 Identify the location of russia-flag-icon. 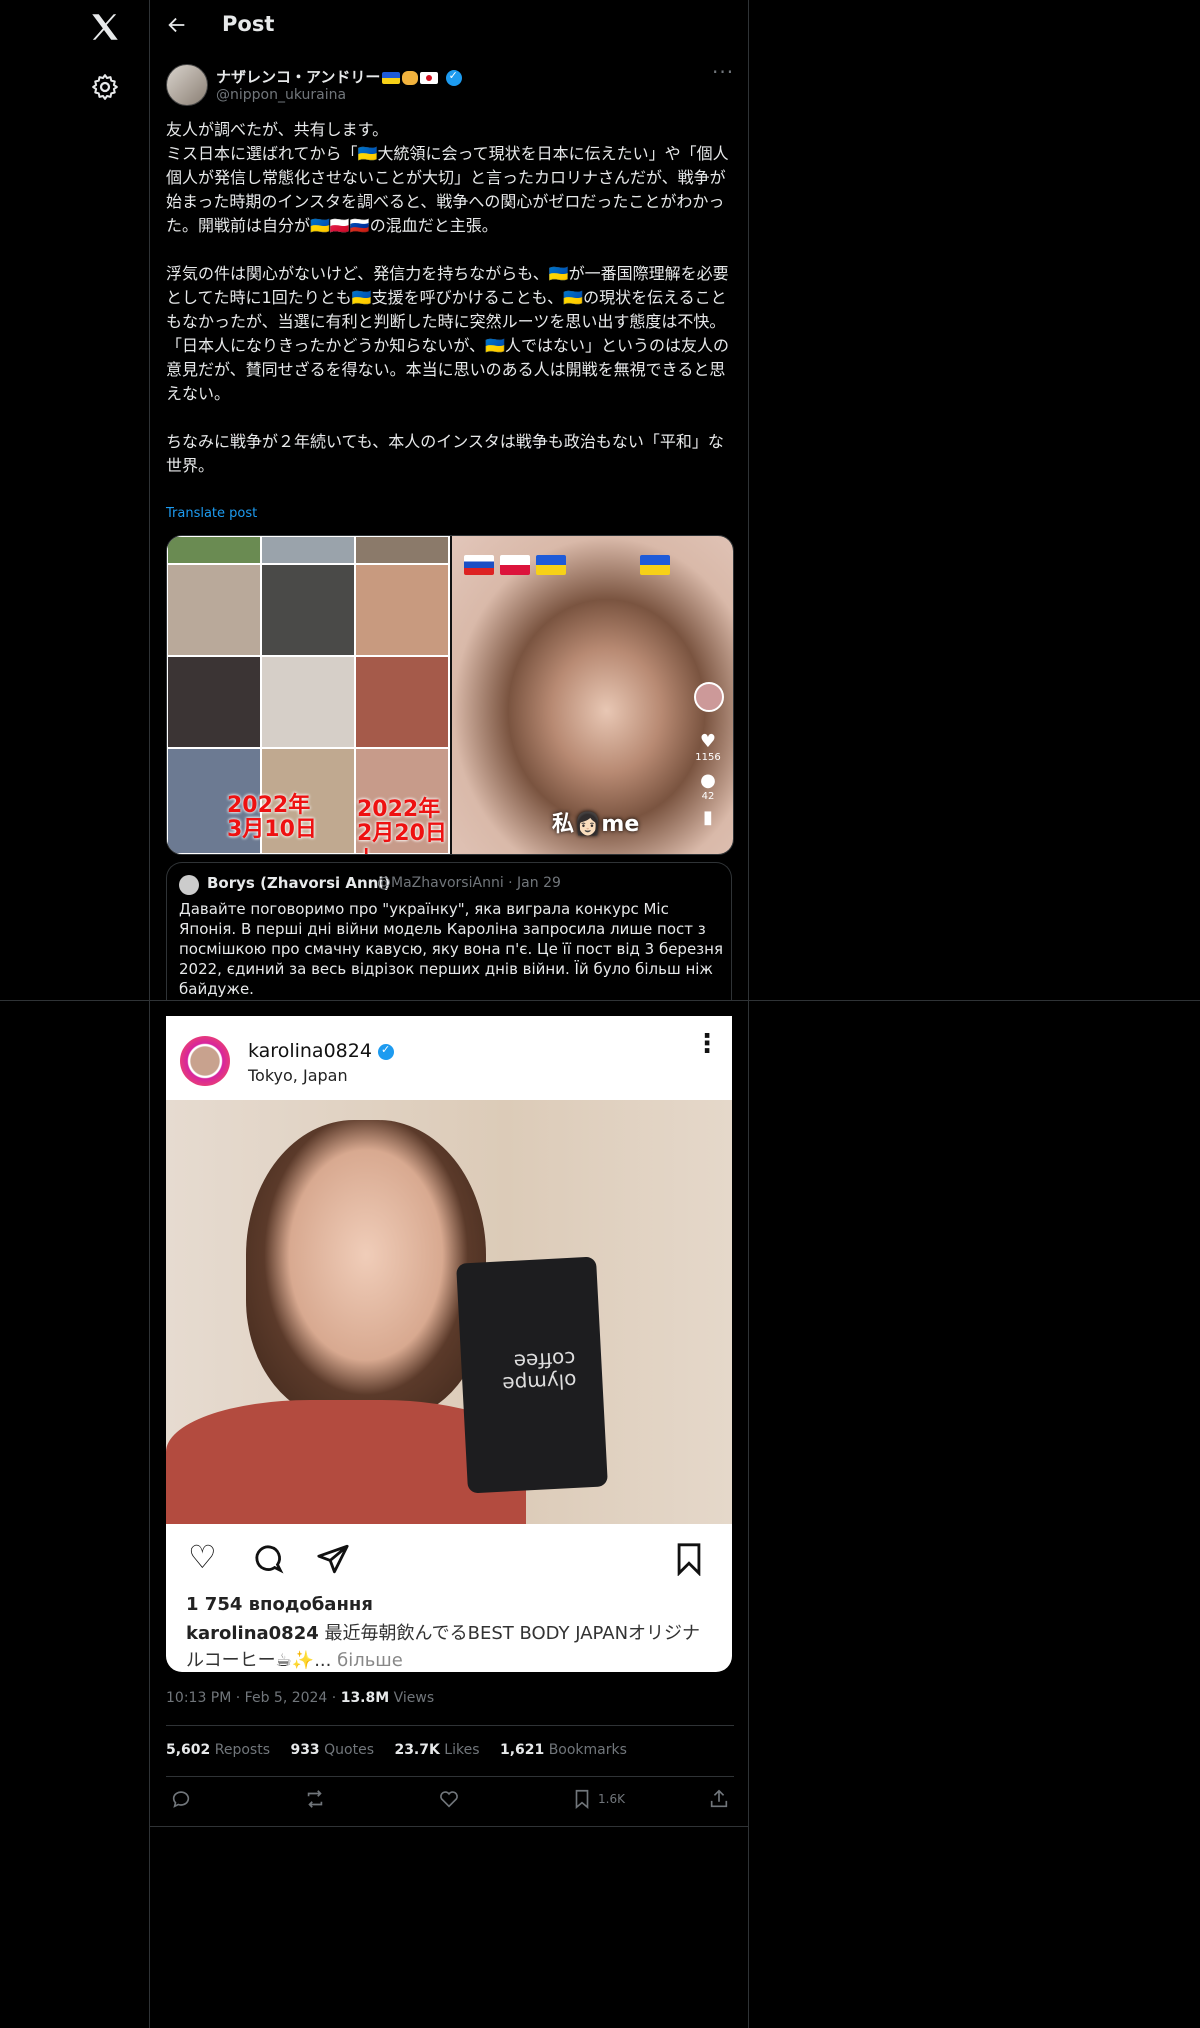
(479, 564).